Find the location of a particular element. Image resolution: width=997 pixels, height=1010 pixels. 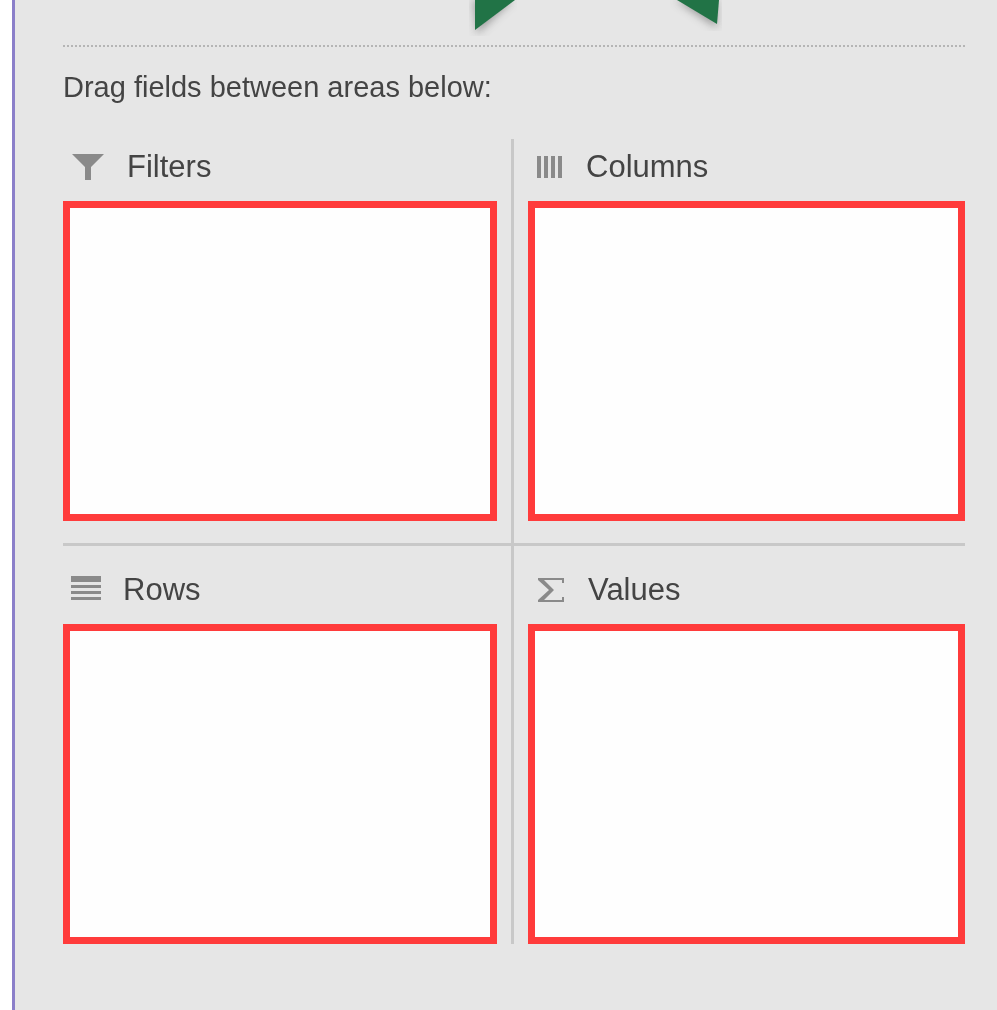

area-label: Columns is located at coordinates (647, 167).